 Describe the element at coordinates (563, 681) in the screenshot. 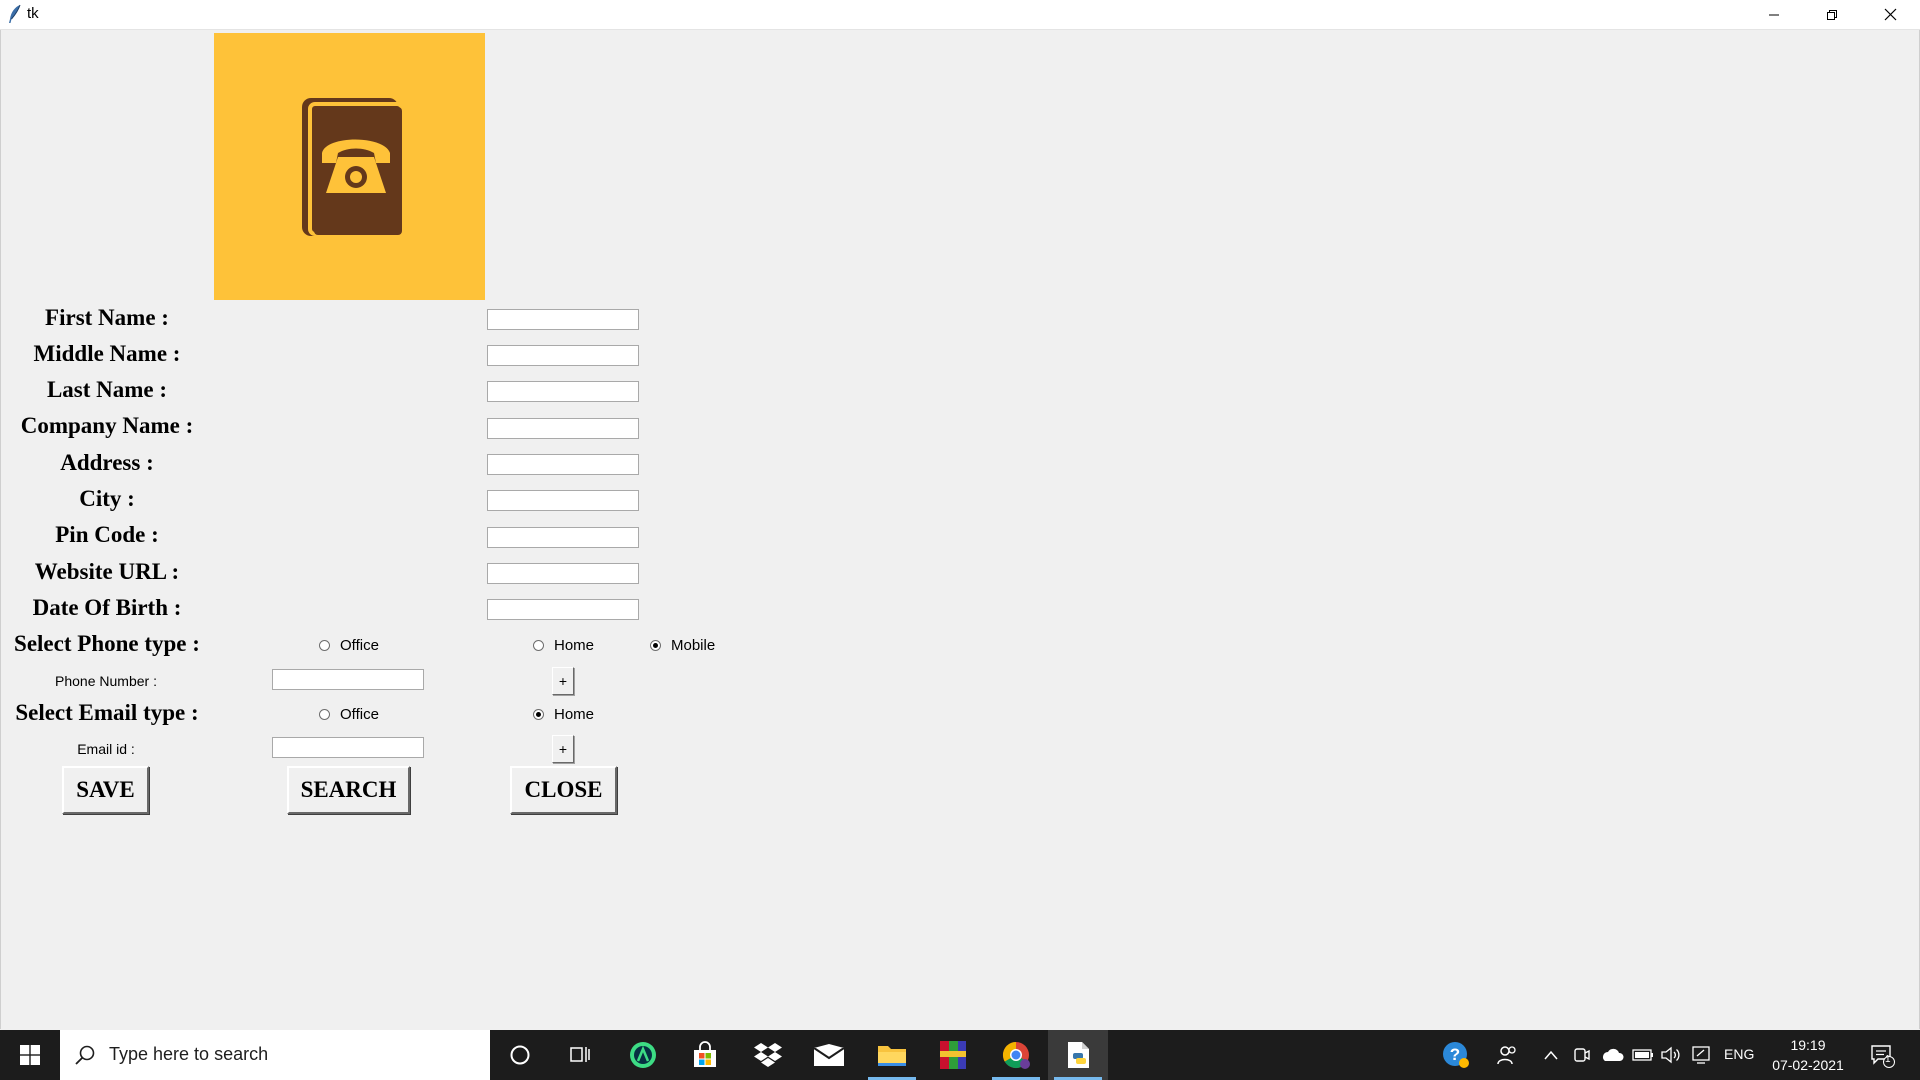

I see `add-phone-button: +` at that location.